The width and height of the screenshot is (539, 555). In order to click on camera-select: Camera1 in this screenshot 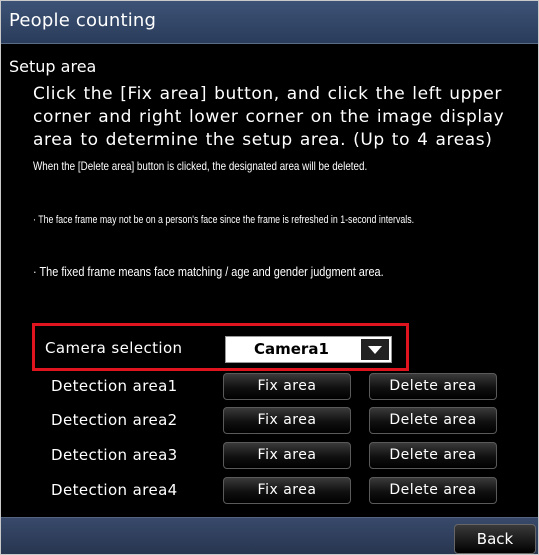, I will do `click(308, 349)`.